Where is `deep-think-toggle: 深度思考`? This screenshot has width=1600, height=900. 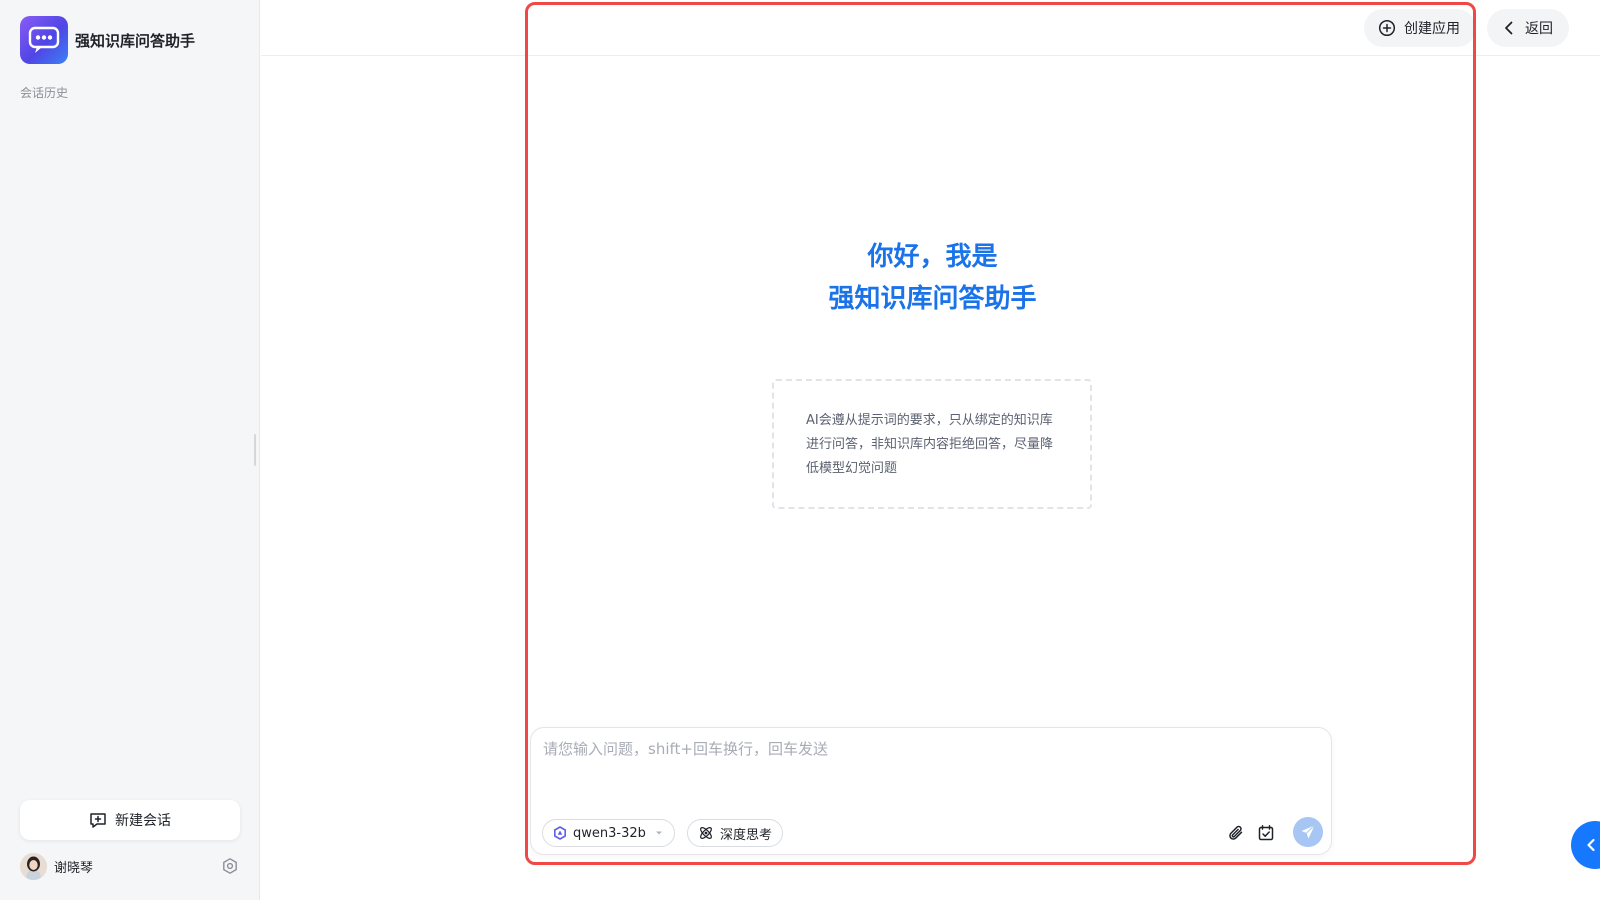
deep-think-toggle: 深度思考 is located at coordinates (735, 833).